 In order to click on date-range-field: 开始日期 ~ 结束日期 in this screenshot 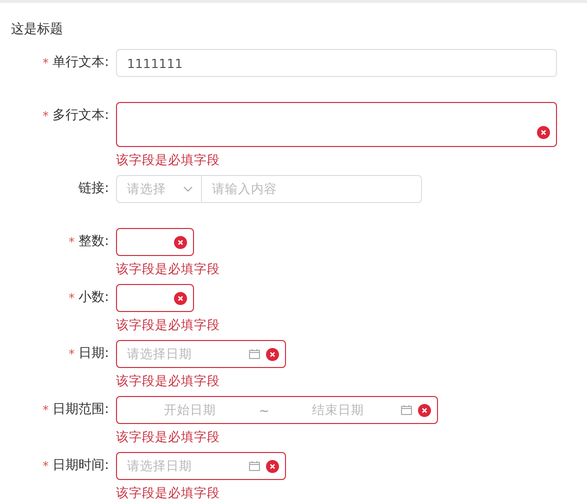, I will do `click(277, 410)`.